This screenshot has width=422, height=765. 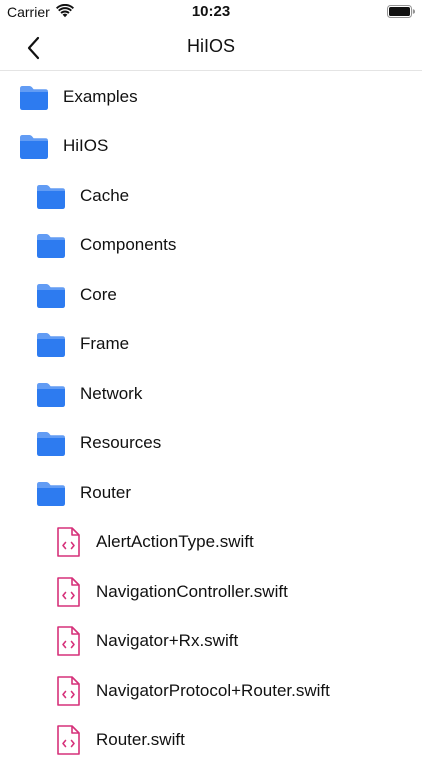 I want to click on folder-name: Components, so click(x=128, y=245).